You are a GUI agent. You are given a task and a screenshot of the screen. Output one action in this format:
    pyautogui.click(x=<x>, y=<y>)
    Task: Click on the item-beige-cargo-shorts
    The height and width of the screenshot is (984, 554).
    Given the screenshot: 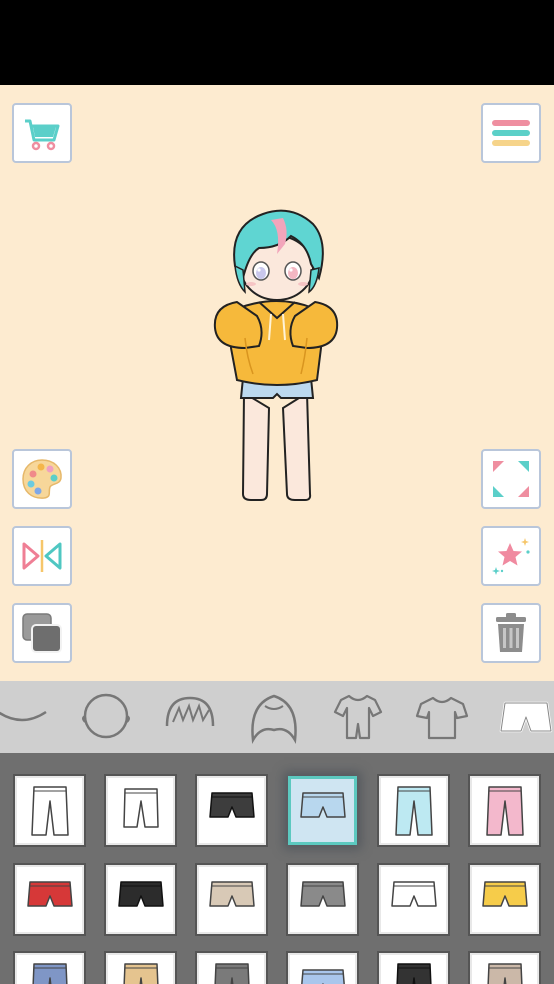 What is the action you would take?
    pyautogui.click(x=231, y=899)
    